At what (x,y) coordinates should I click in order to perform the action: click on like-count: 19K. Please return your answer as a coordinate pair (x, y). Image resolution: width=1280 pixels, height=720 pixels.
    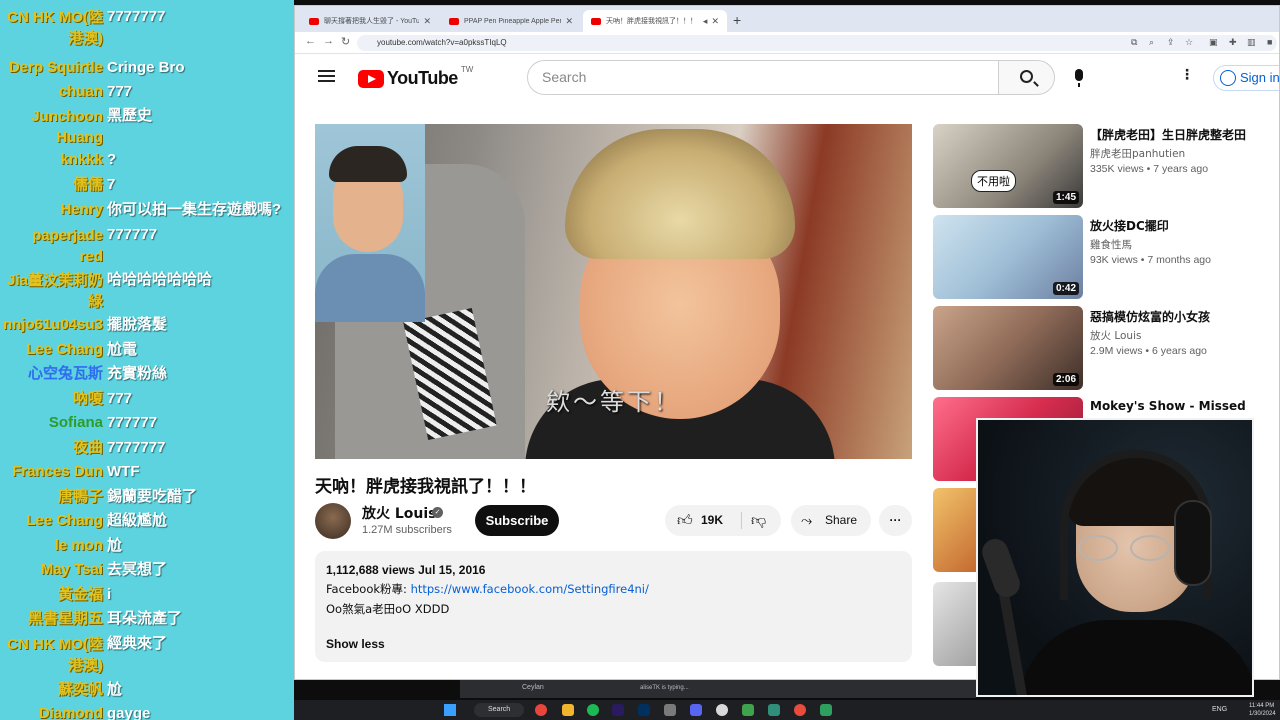
    Looking at the image, I should click on (712, 520).